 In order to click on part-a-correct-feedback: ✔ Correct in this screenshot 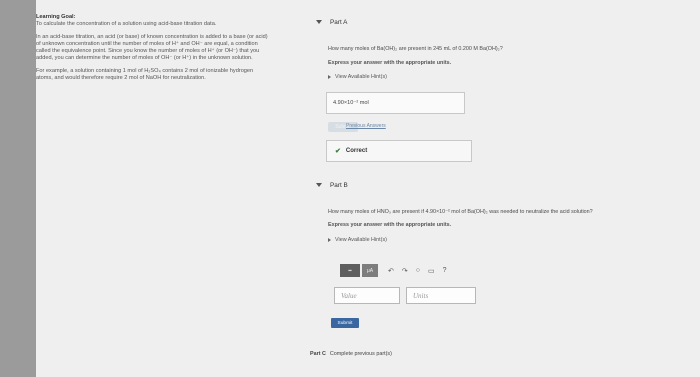, I will do `click(399, 151)`.